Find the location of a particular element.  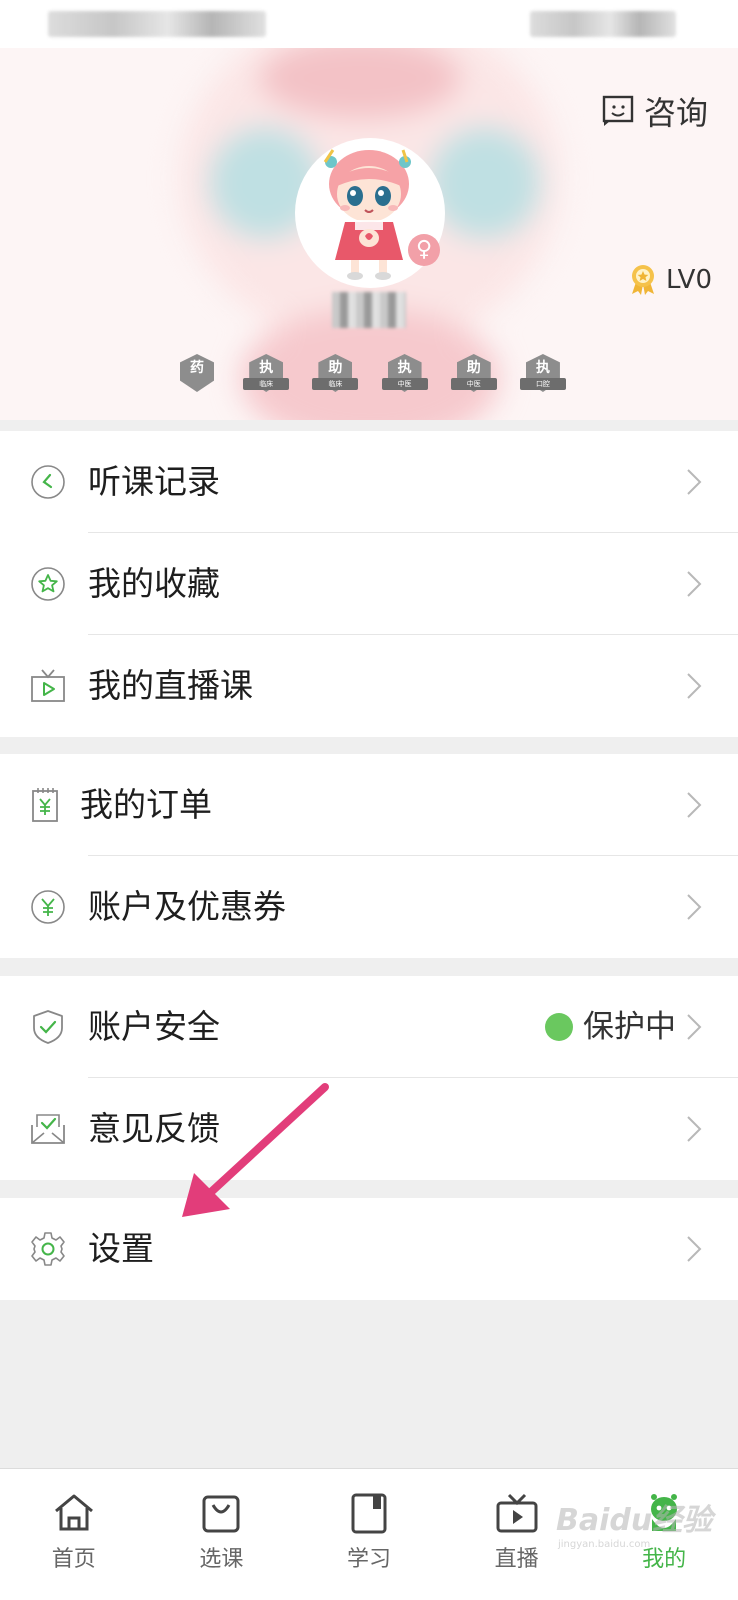

home-icon is located at coordinates (73, 1512).